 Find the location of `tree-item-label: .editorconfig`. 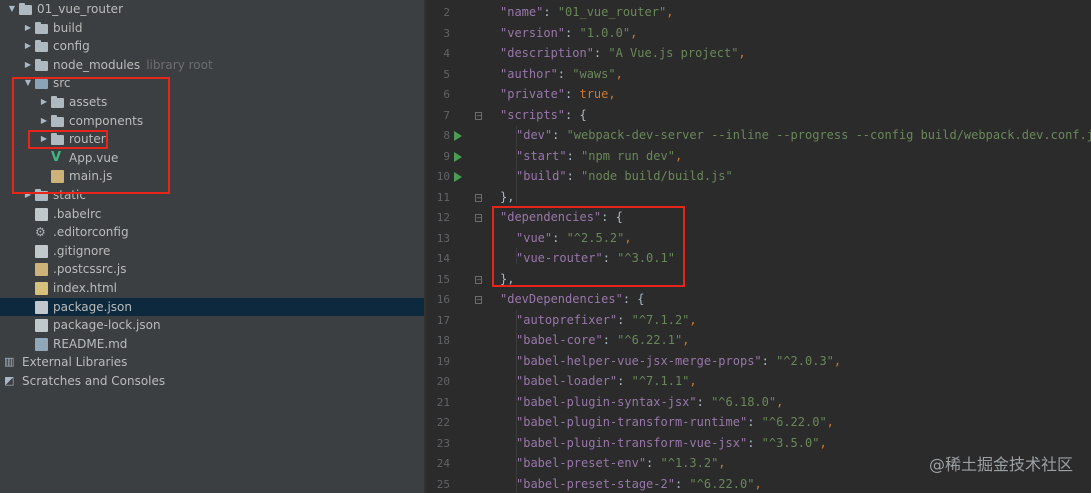

tree-item-label: .editorconfig is located at coordinates (91, 232).